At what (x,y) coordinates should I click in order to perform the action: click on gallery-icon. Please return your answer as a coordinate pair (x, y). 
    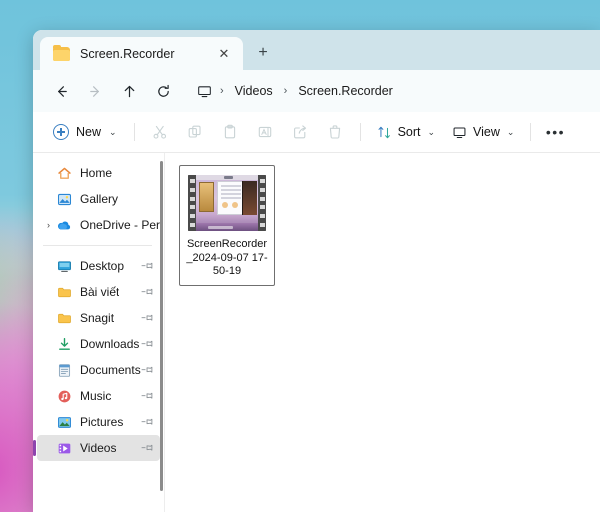
    Looking at the image, I should click on (64, 199).